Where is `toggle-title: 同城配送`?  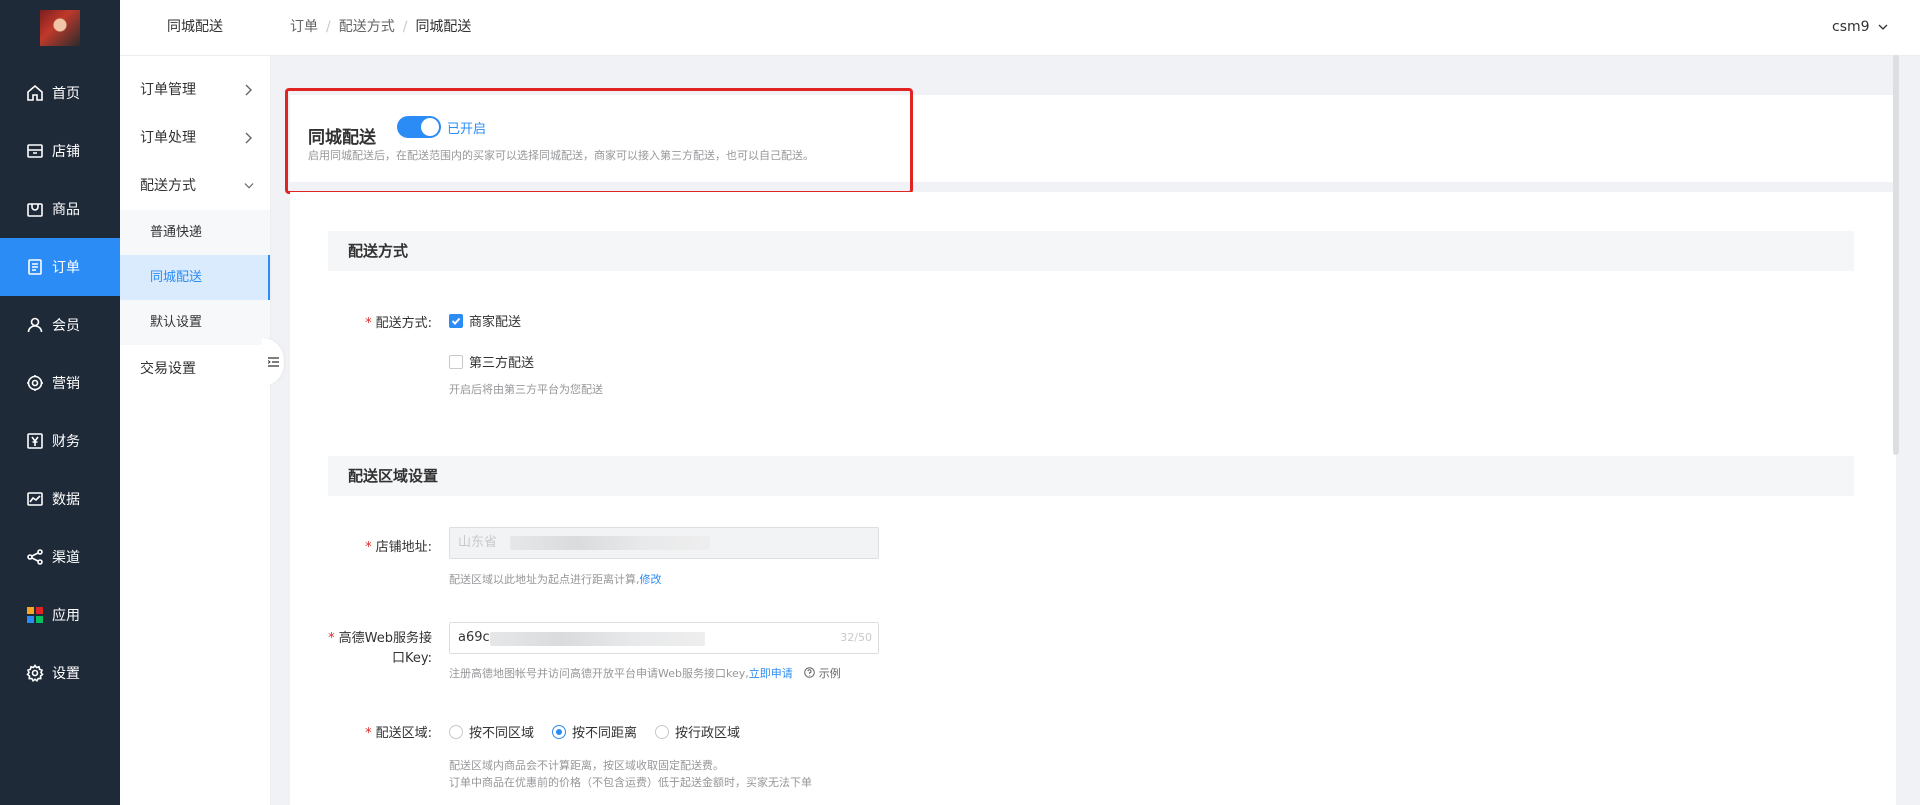
toggle-title: 同城配送 is located at coordinates (342, 138).